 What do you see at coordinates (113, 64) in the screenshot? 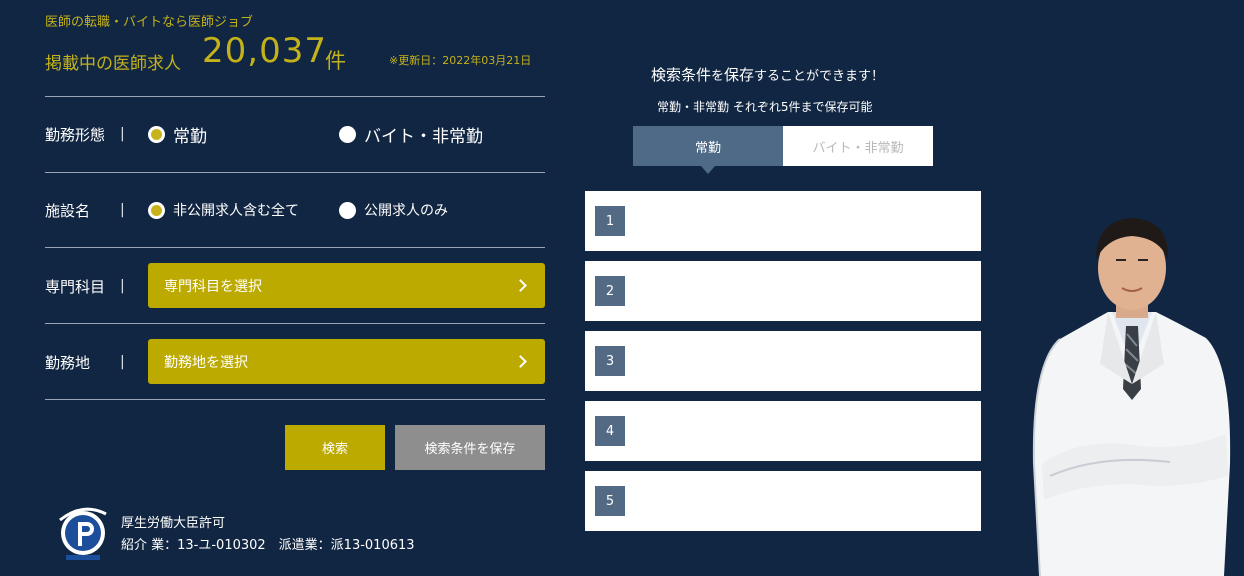
I see `job-count-label: 掲載中の医師求人` at bounding box center [113, 64].